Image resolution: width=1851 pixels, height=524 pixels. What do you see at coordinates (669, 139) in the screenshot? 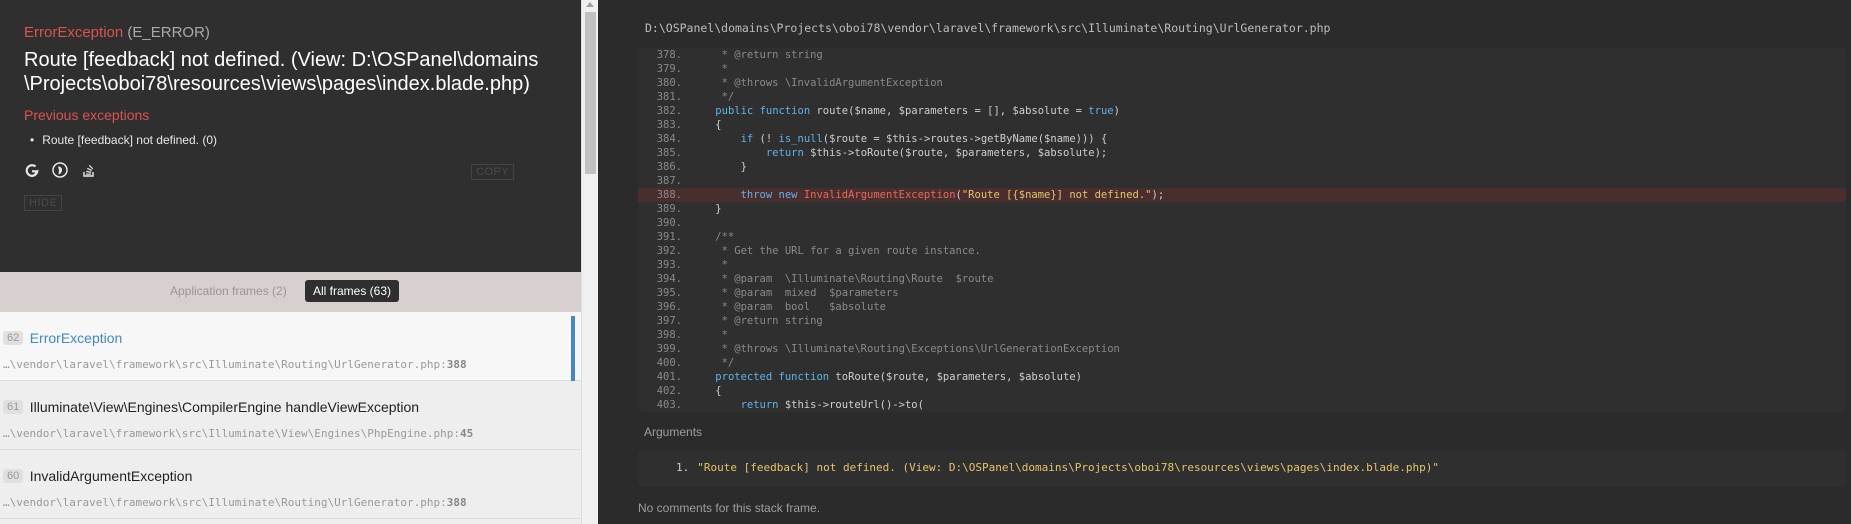
I see `line-number: 384.` at bounding box center [669, 139].